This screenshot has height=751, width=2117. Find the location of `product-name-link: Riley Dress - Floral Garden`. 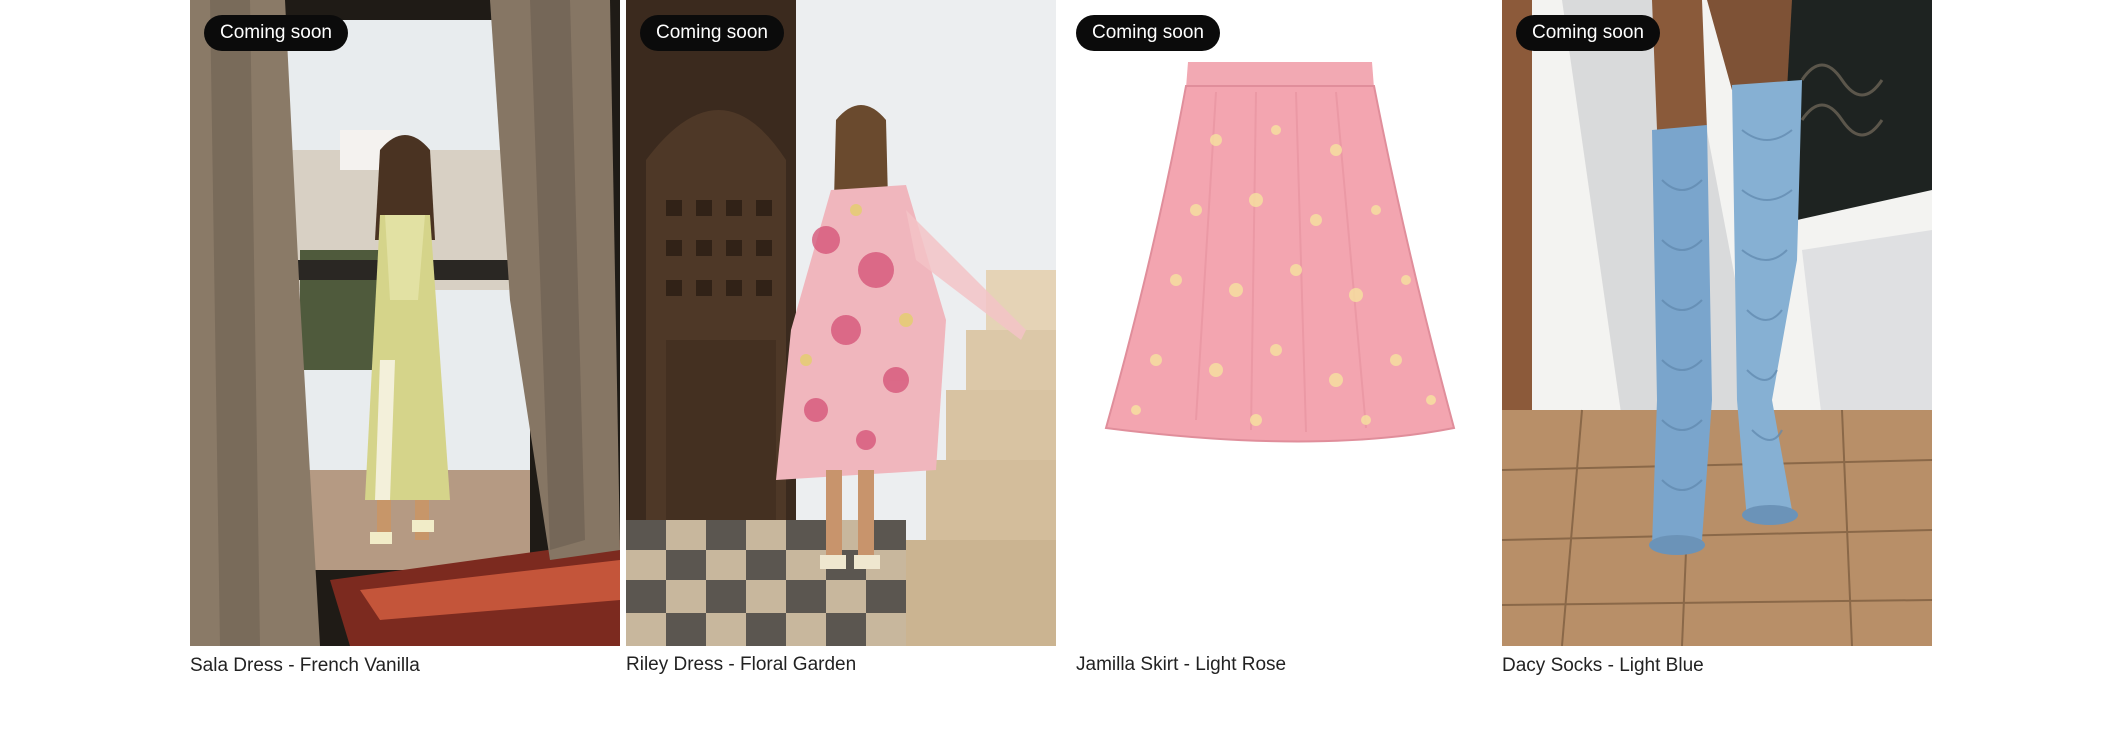

product-name-link: Riley Dress - Floral Garden is located at coordinates (741, 665).